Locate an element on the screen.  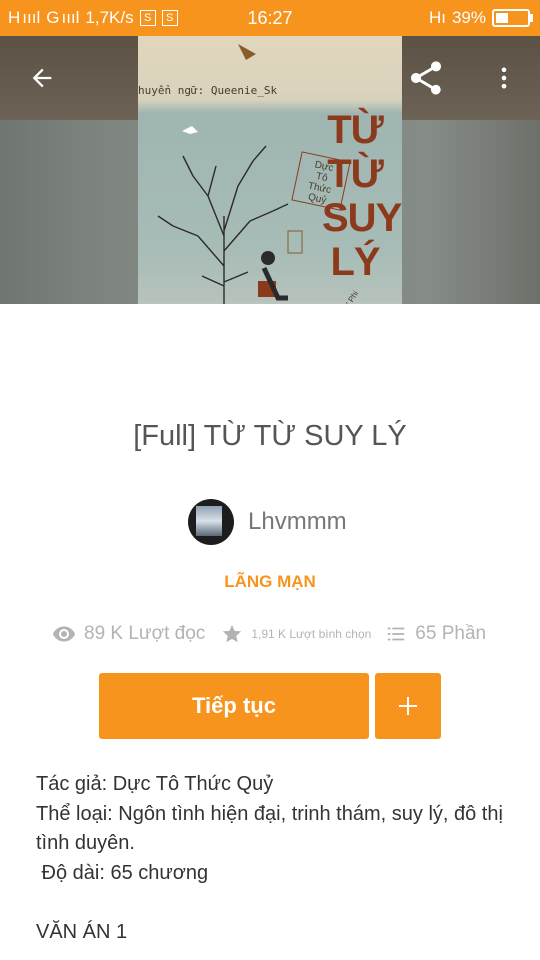
description-line: Độ dài: 65 chương is located at coordinates (122, 872).